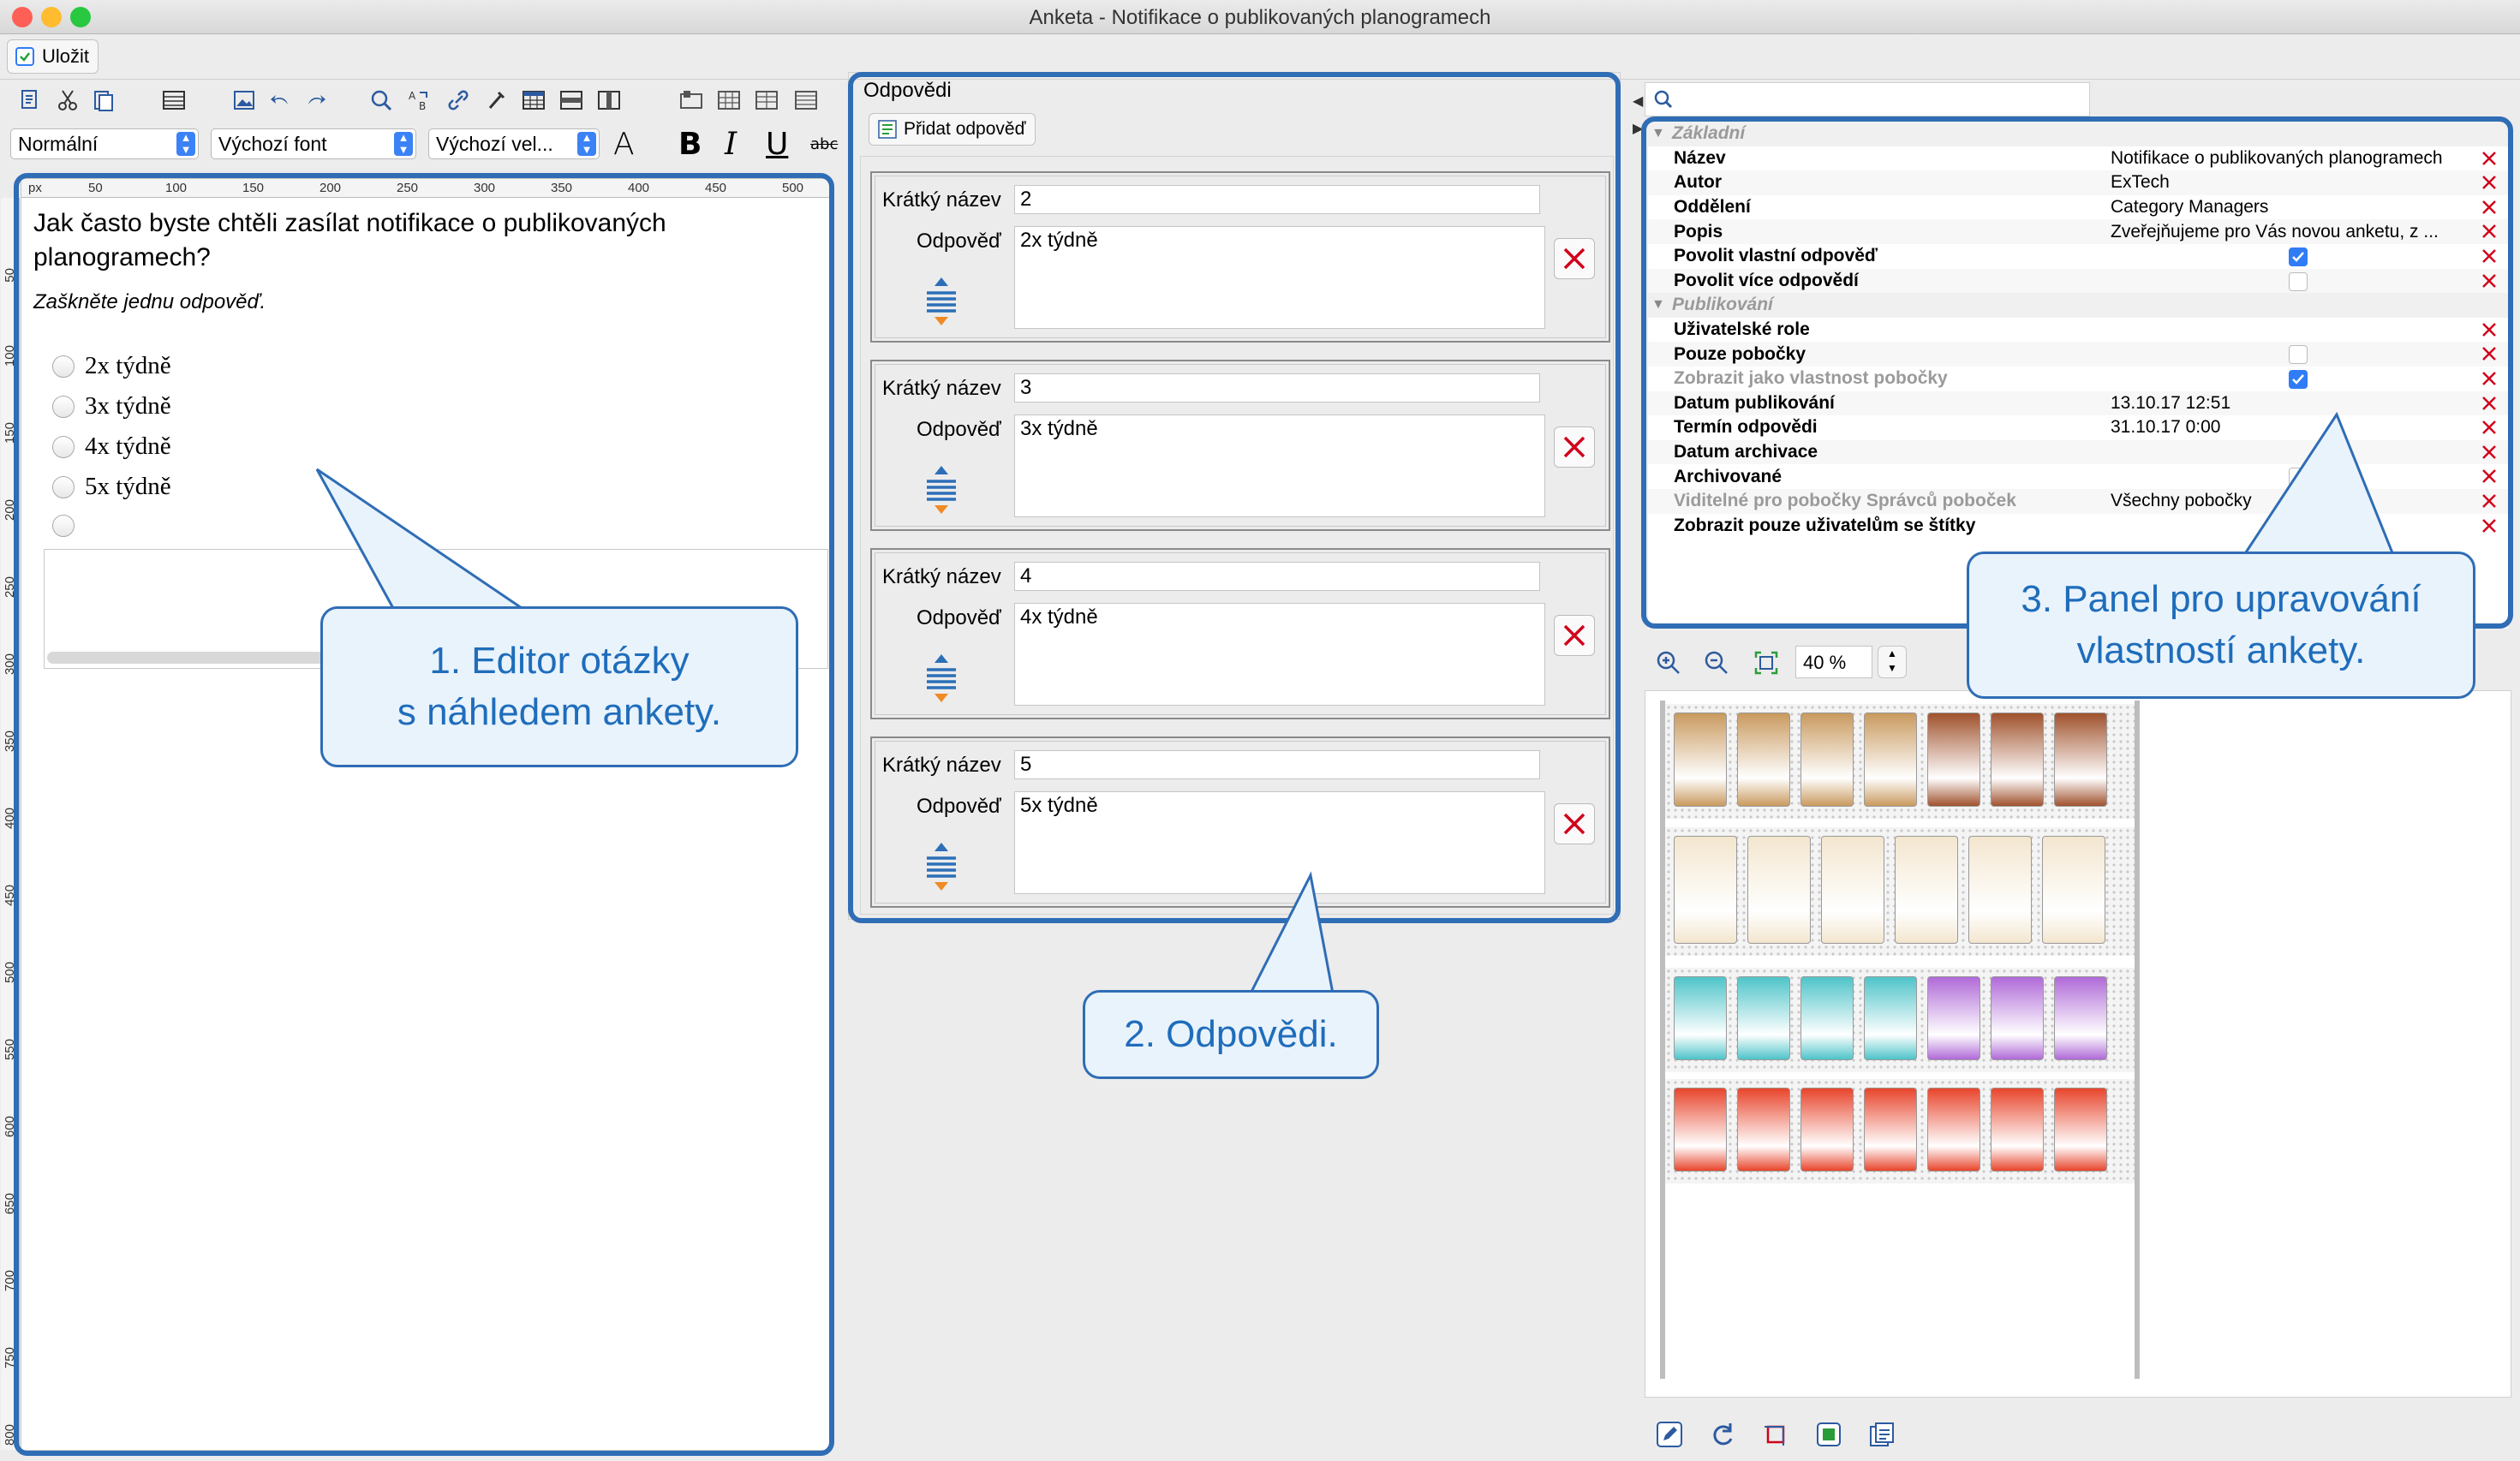 The width and height of the screenshot is (2520, 1461). What do you see at coordinates (559, 661) in the screenshot?
I see `callout-editor-line1: 1. Editor otázky` at bounding box center [559, 661].